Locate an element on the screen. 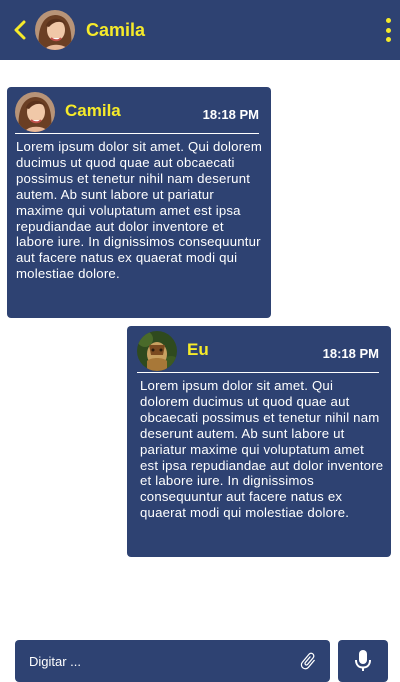 The image size is (400, 682). message-composer is located at coordinates (172, 661).